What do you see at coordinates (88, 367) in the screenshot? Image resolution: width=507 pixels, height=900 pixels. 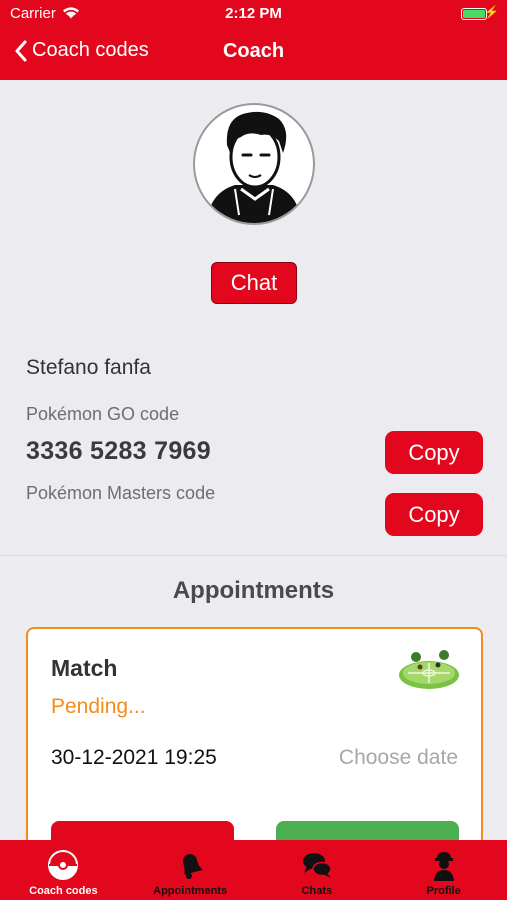 I see `coach-name: Stefano fanfa` at bounding box center [88, 367].